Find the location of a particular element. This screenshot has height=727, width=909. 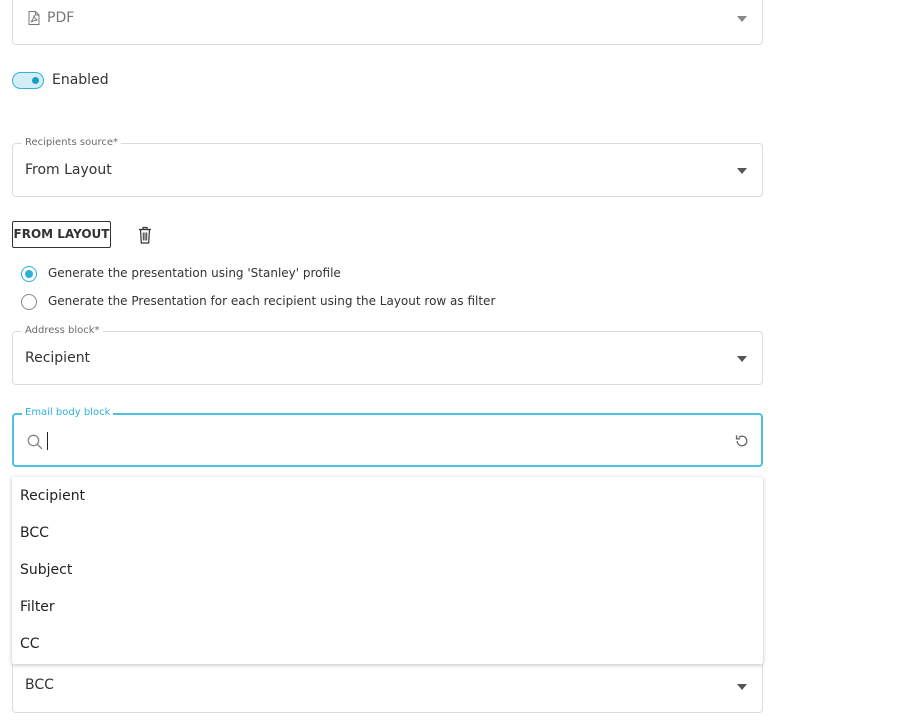

recipients-source-value: From Layout is located at coordinates (68, 170).